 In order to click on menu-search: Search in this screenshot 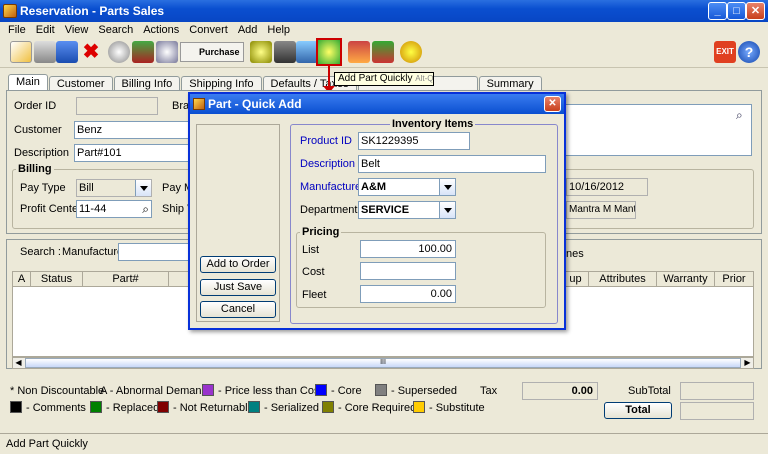, I will do `click(115, 30)`.